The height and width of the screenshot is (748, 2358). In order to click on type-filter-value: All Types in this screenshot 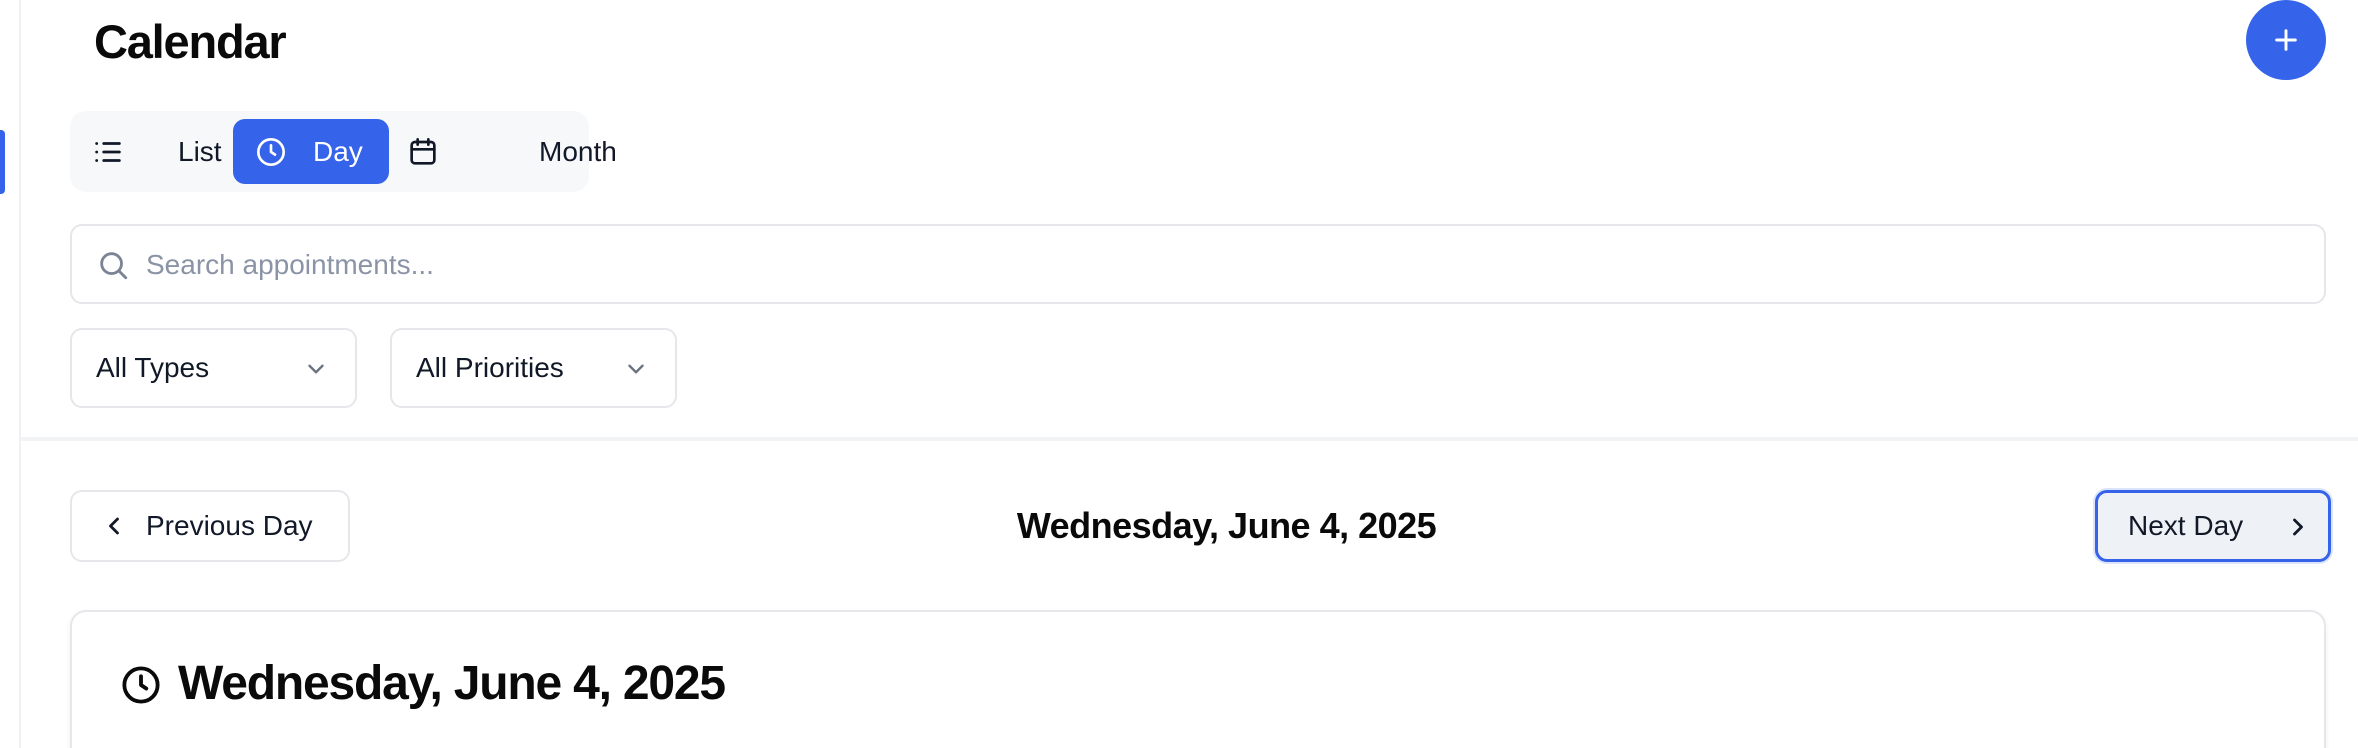, I will do `click(153, 367)`.